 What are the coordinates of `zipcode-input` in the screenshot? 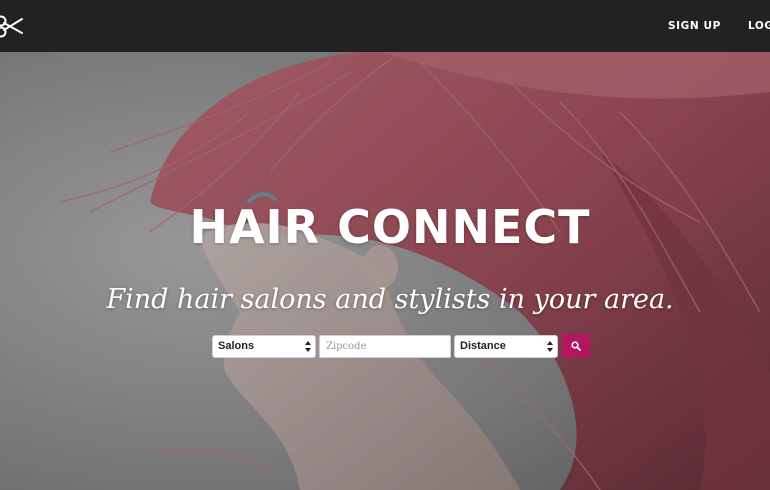 It's located at (385, 346).